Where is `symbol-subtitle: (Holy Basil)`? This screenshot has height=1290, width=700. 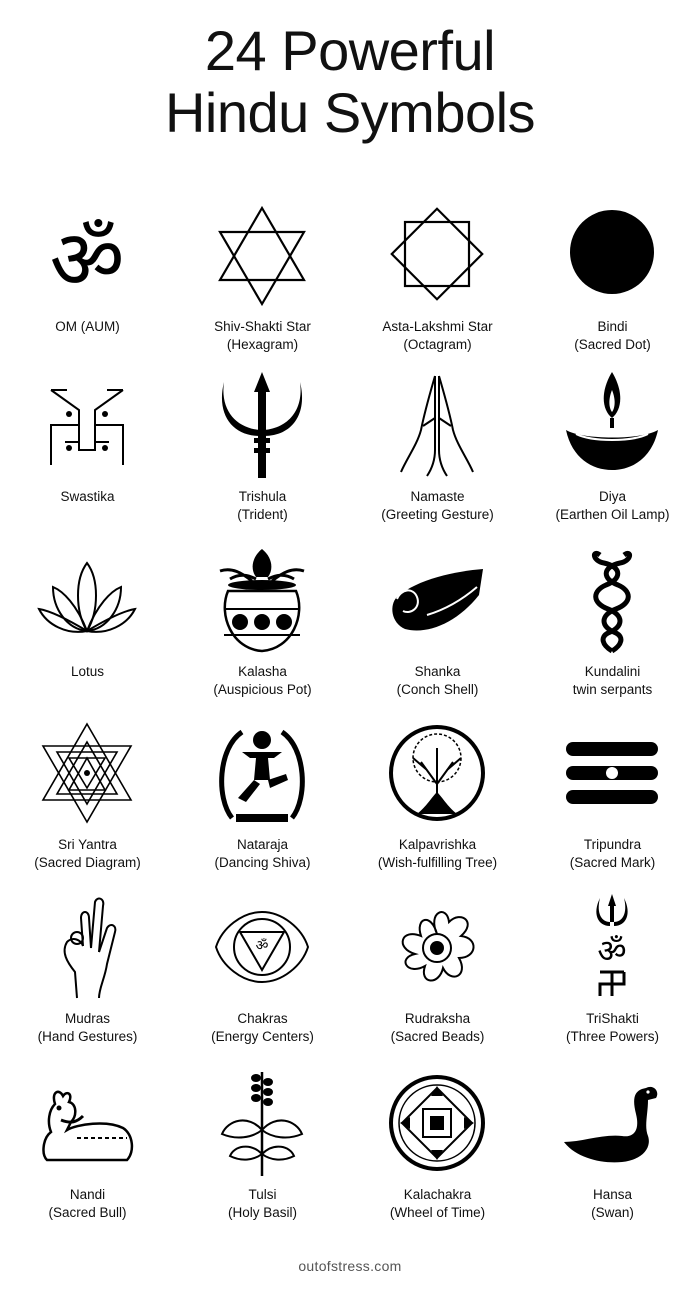
symbol-subtitle: (Holy Basil) is located at coordinates (262, 1212).